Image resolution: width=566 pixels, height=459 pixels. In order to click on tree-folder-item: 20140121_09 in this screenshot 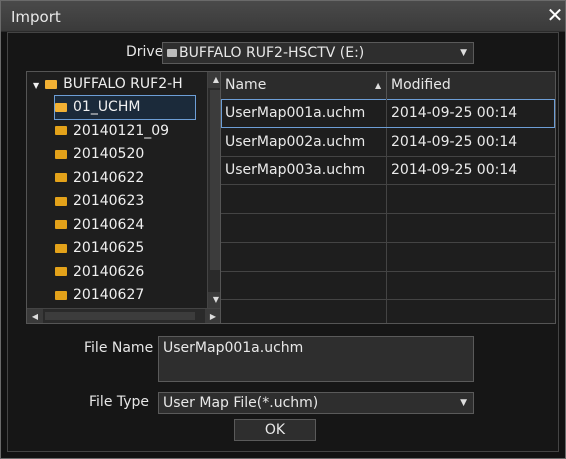, I will do `click(112, 131)`.